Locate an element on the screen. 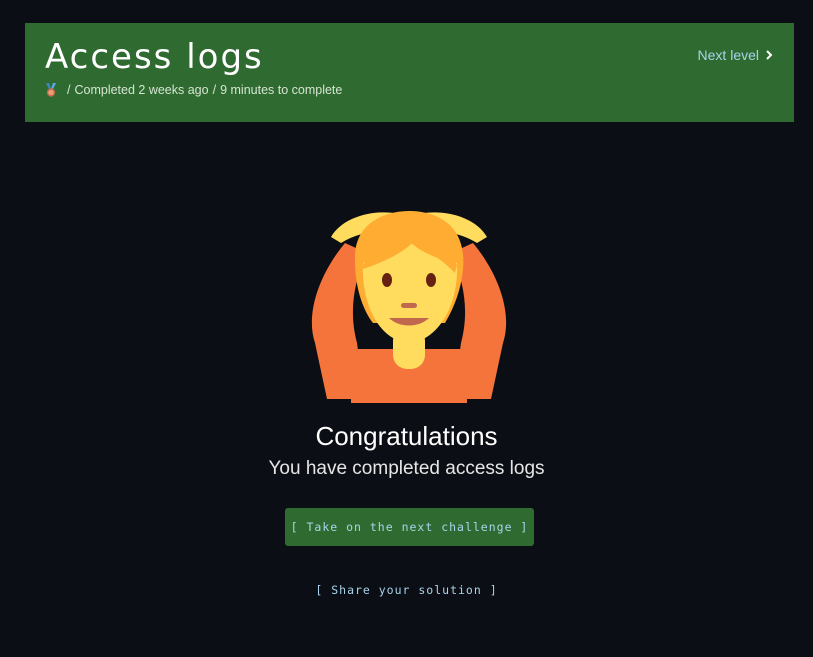  page-title: Access logs is located at coordinates (154, 57).